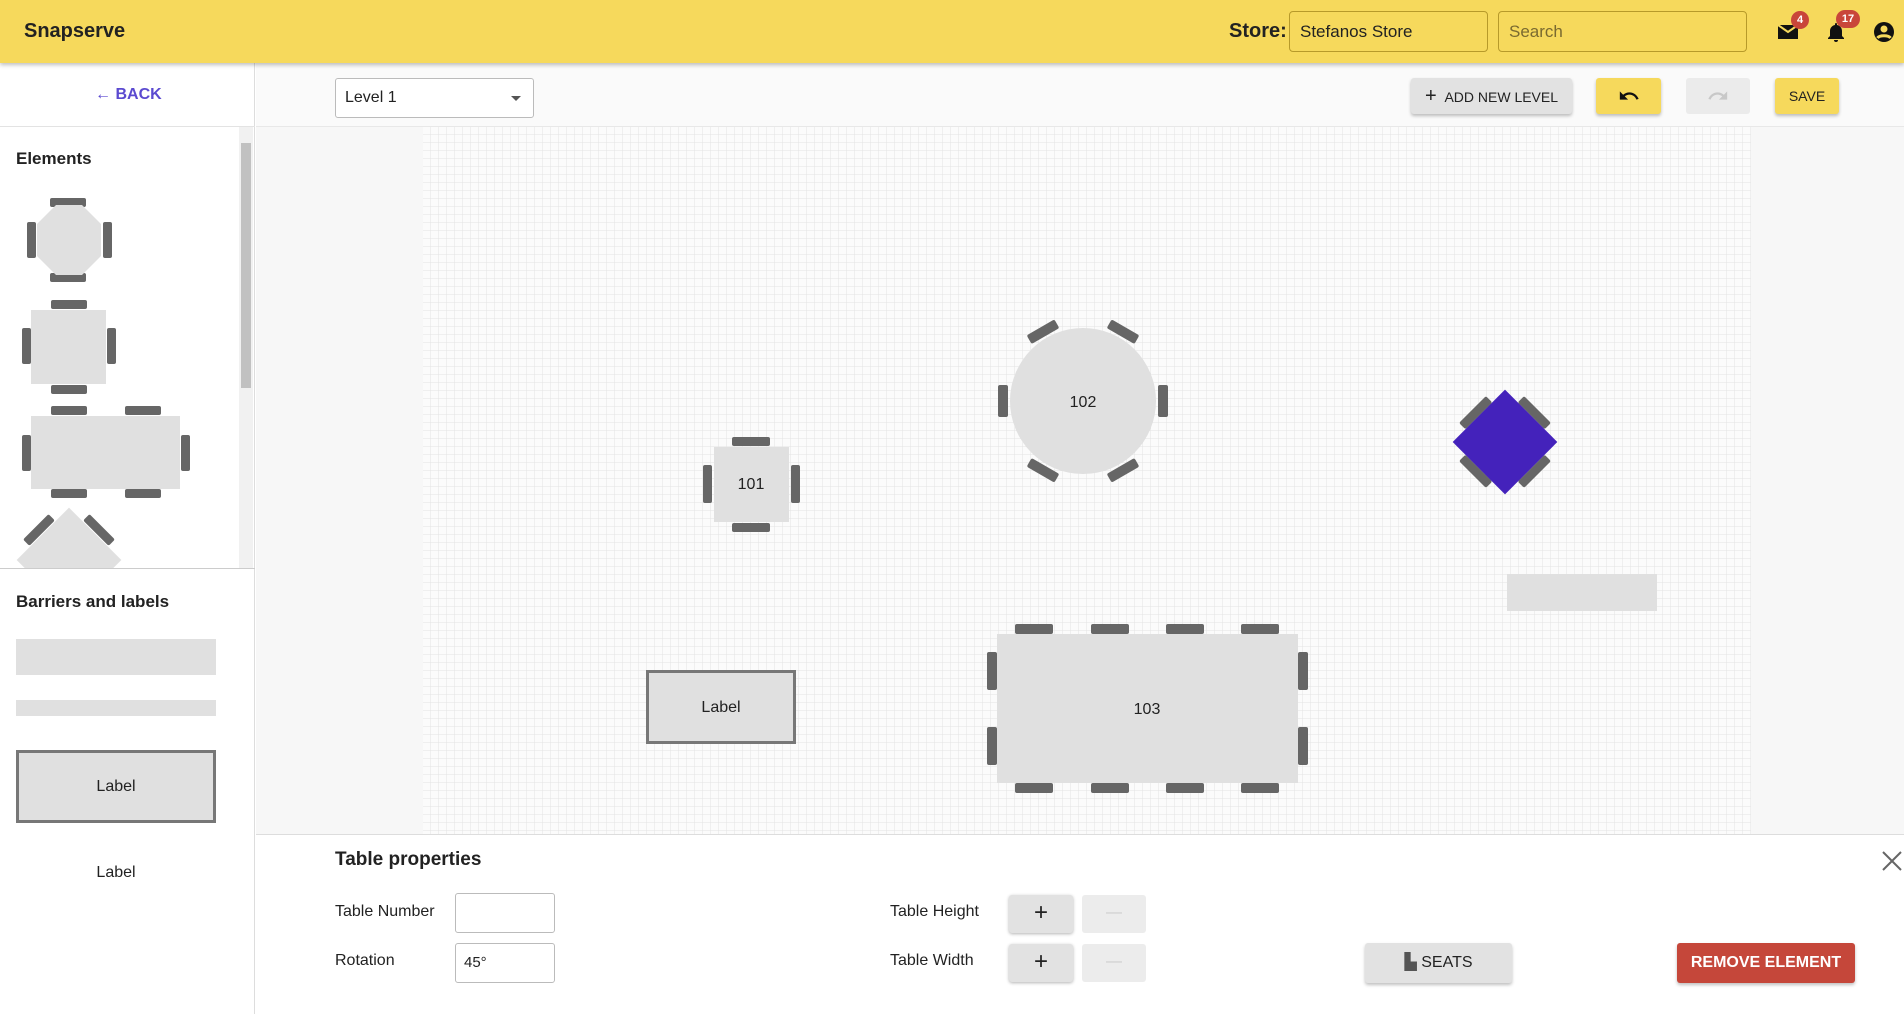 This screenshot has width=1904, height=1014. I want to click on table-number: 101, so click(751, 484).